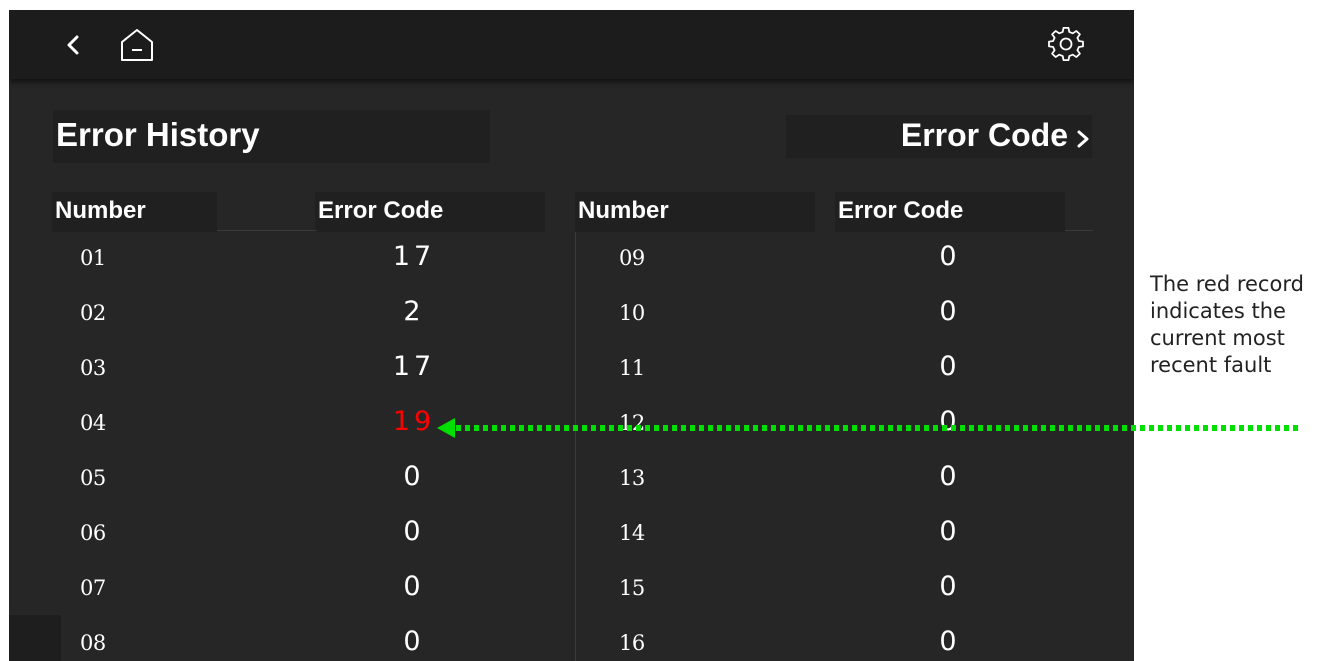 Image resolution: width=1335 pixels, height=661 pixels. What do you see at coordinates (292, 485) in the screenshot?
I see `table-row: 05 0` at bounding box center [292, 485].